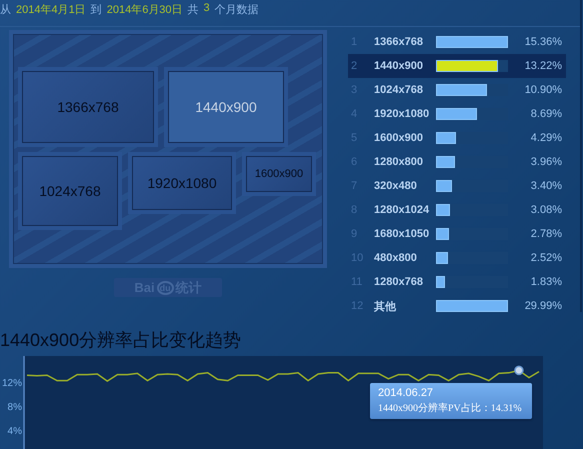  I want to click on share-value: 4.29%, so click(546, 138).